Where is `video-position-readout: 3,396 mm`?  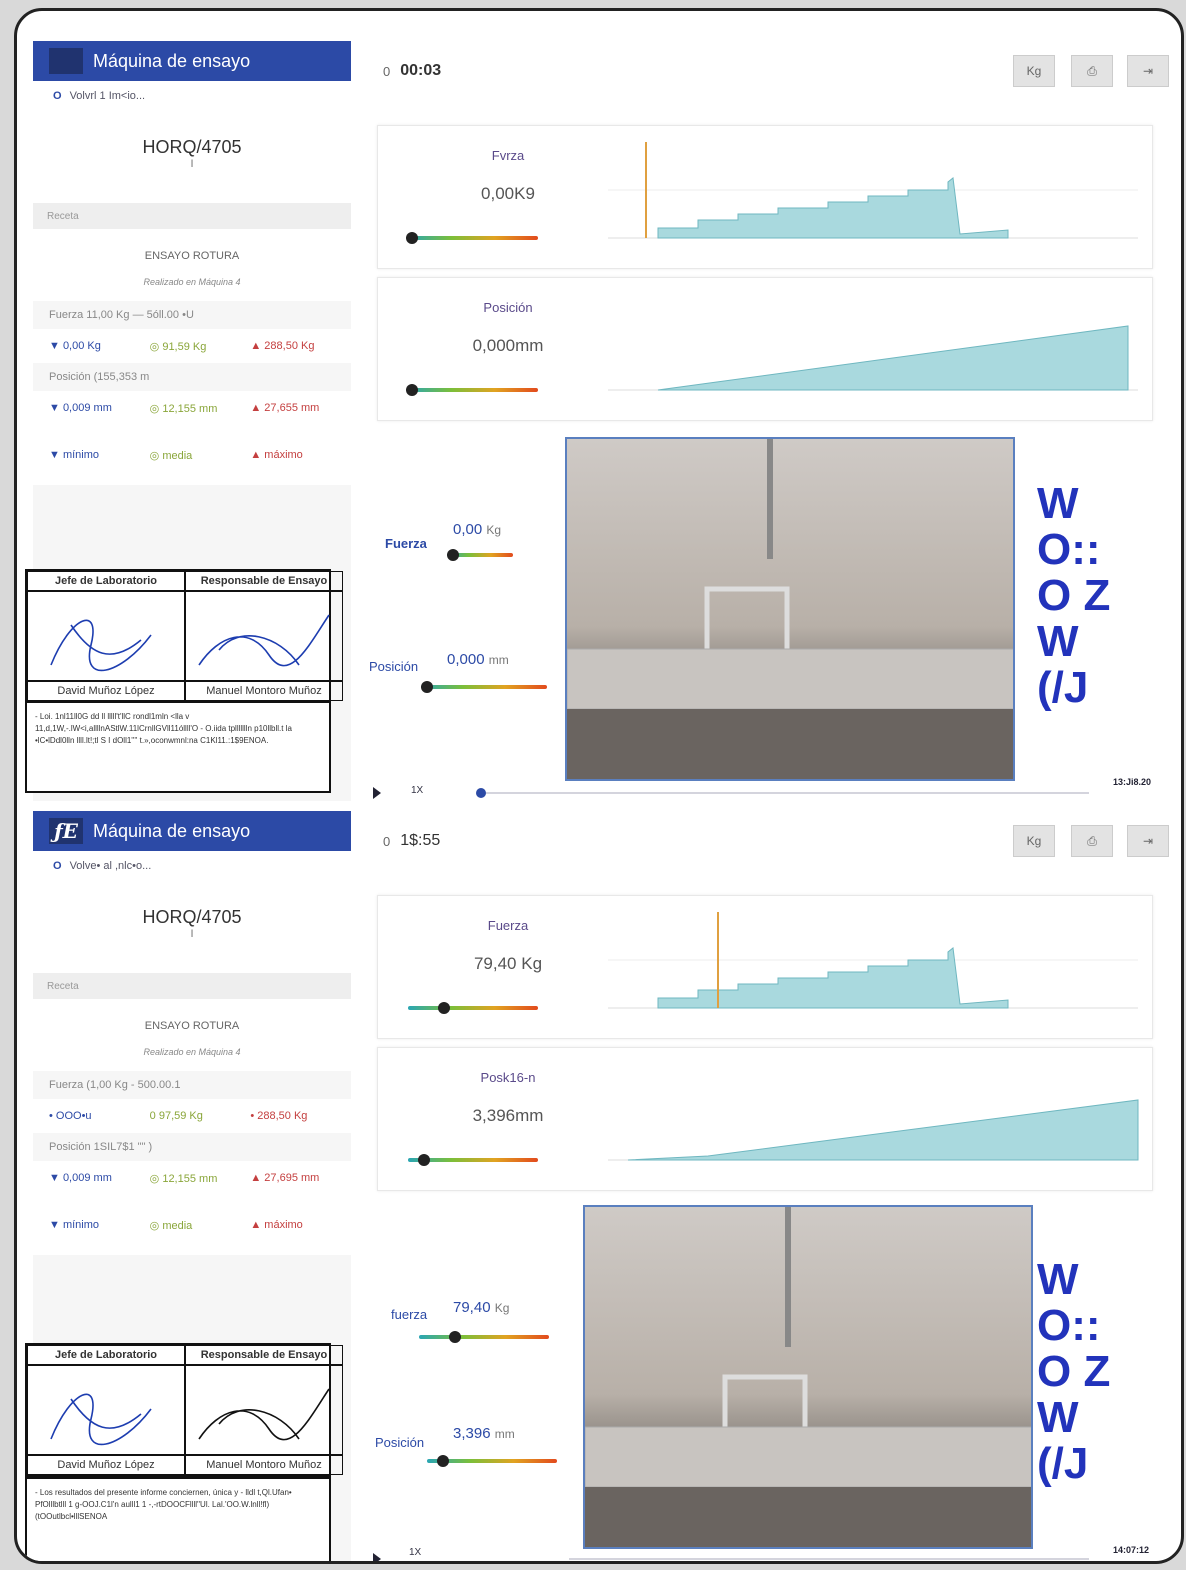
video-position-readout: 3,396 mm is located at coordinates (484, 1433).